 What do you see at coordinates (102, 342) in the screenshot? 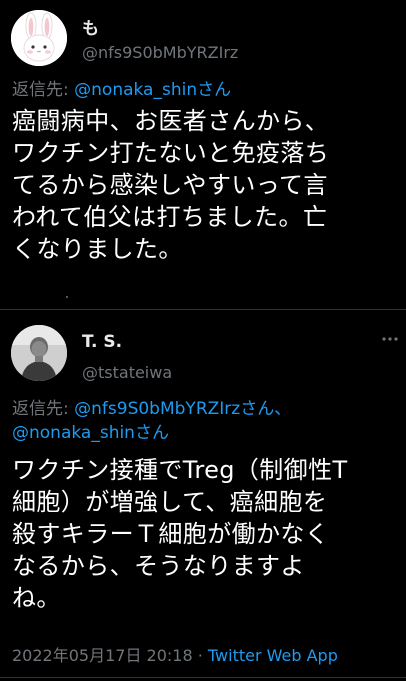
I see `display-name: T. S.` at bounding box center [102, 342].